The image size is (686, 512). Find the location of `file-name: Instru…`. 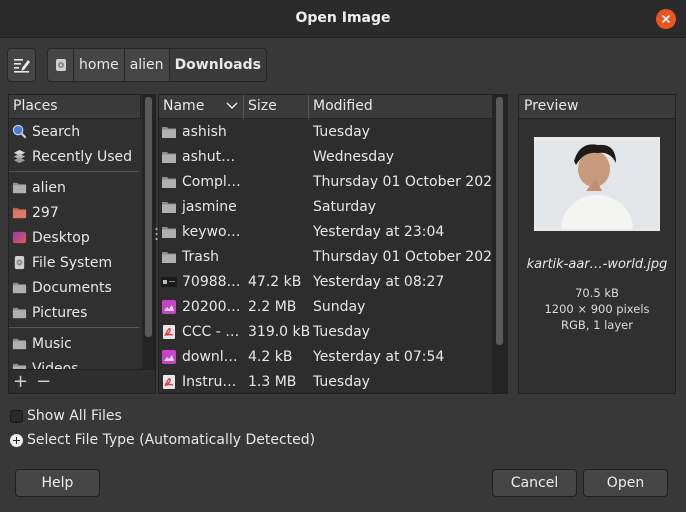

file-name: Instru… is located at coordinates (209, 381).